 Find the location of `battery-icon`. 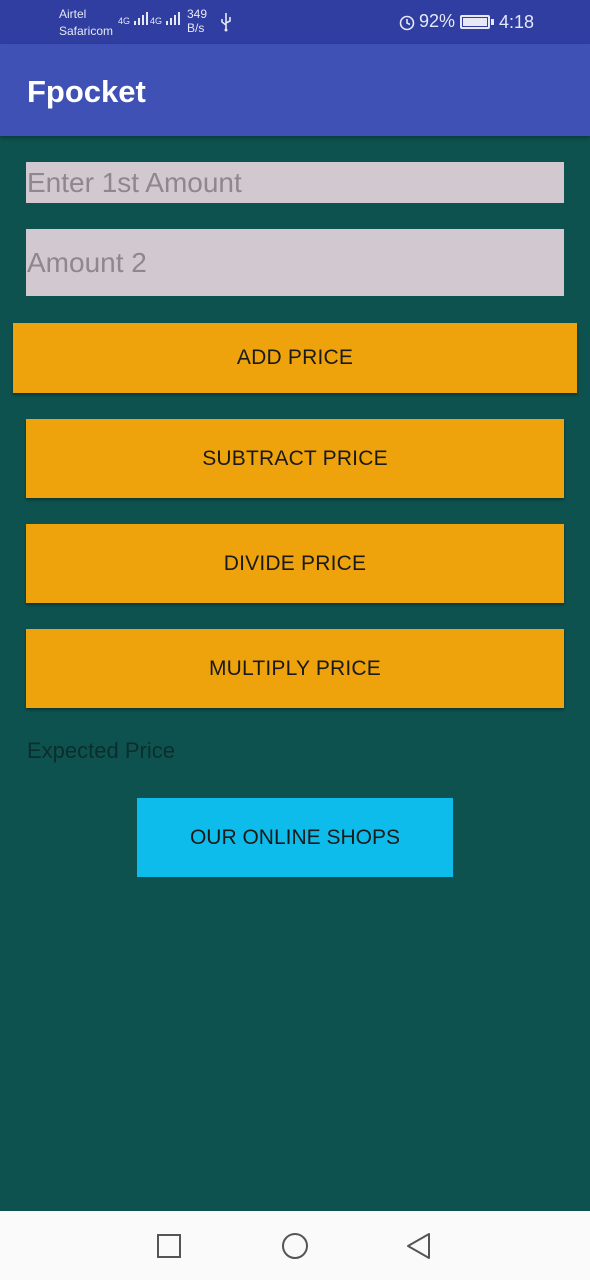

battery-icon is located at coordinates (477, 21).